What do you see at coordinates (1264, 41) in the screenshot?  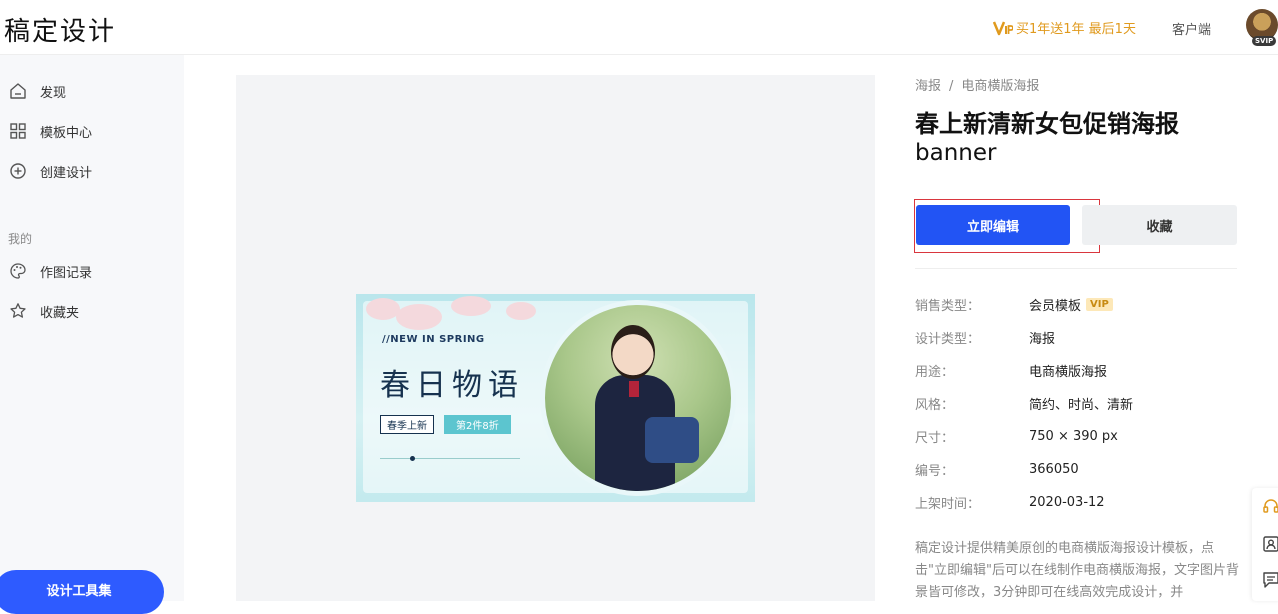 I see `svip-badge: SVIP` at bounding box center [1264, 41].